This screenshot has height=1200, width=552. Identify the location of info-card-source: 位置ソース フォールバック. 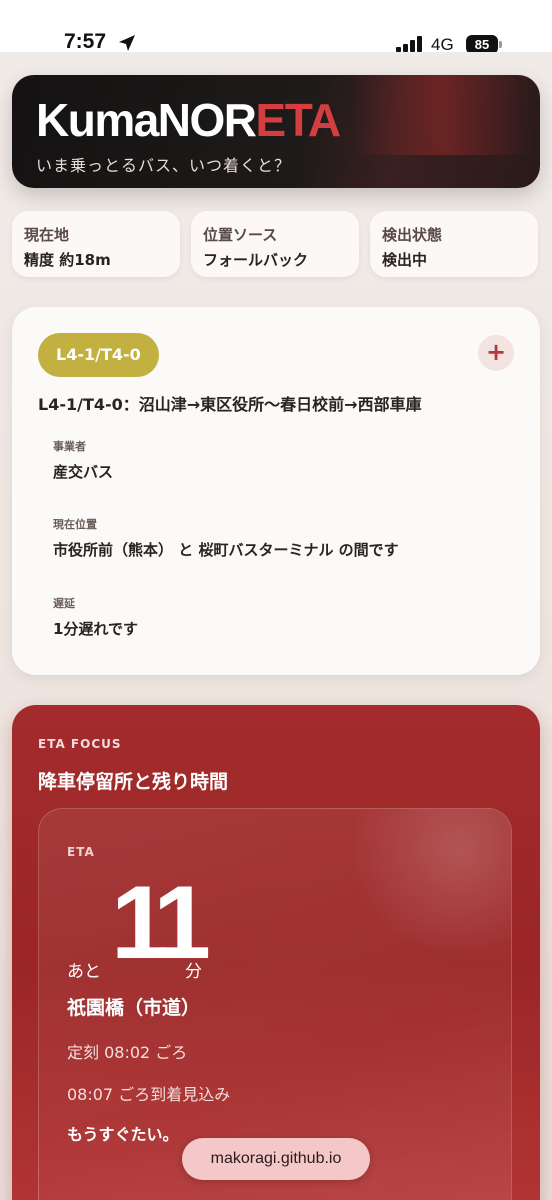
(275, 244).